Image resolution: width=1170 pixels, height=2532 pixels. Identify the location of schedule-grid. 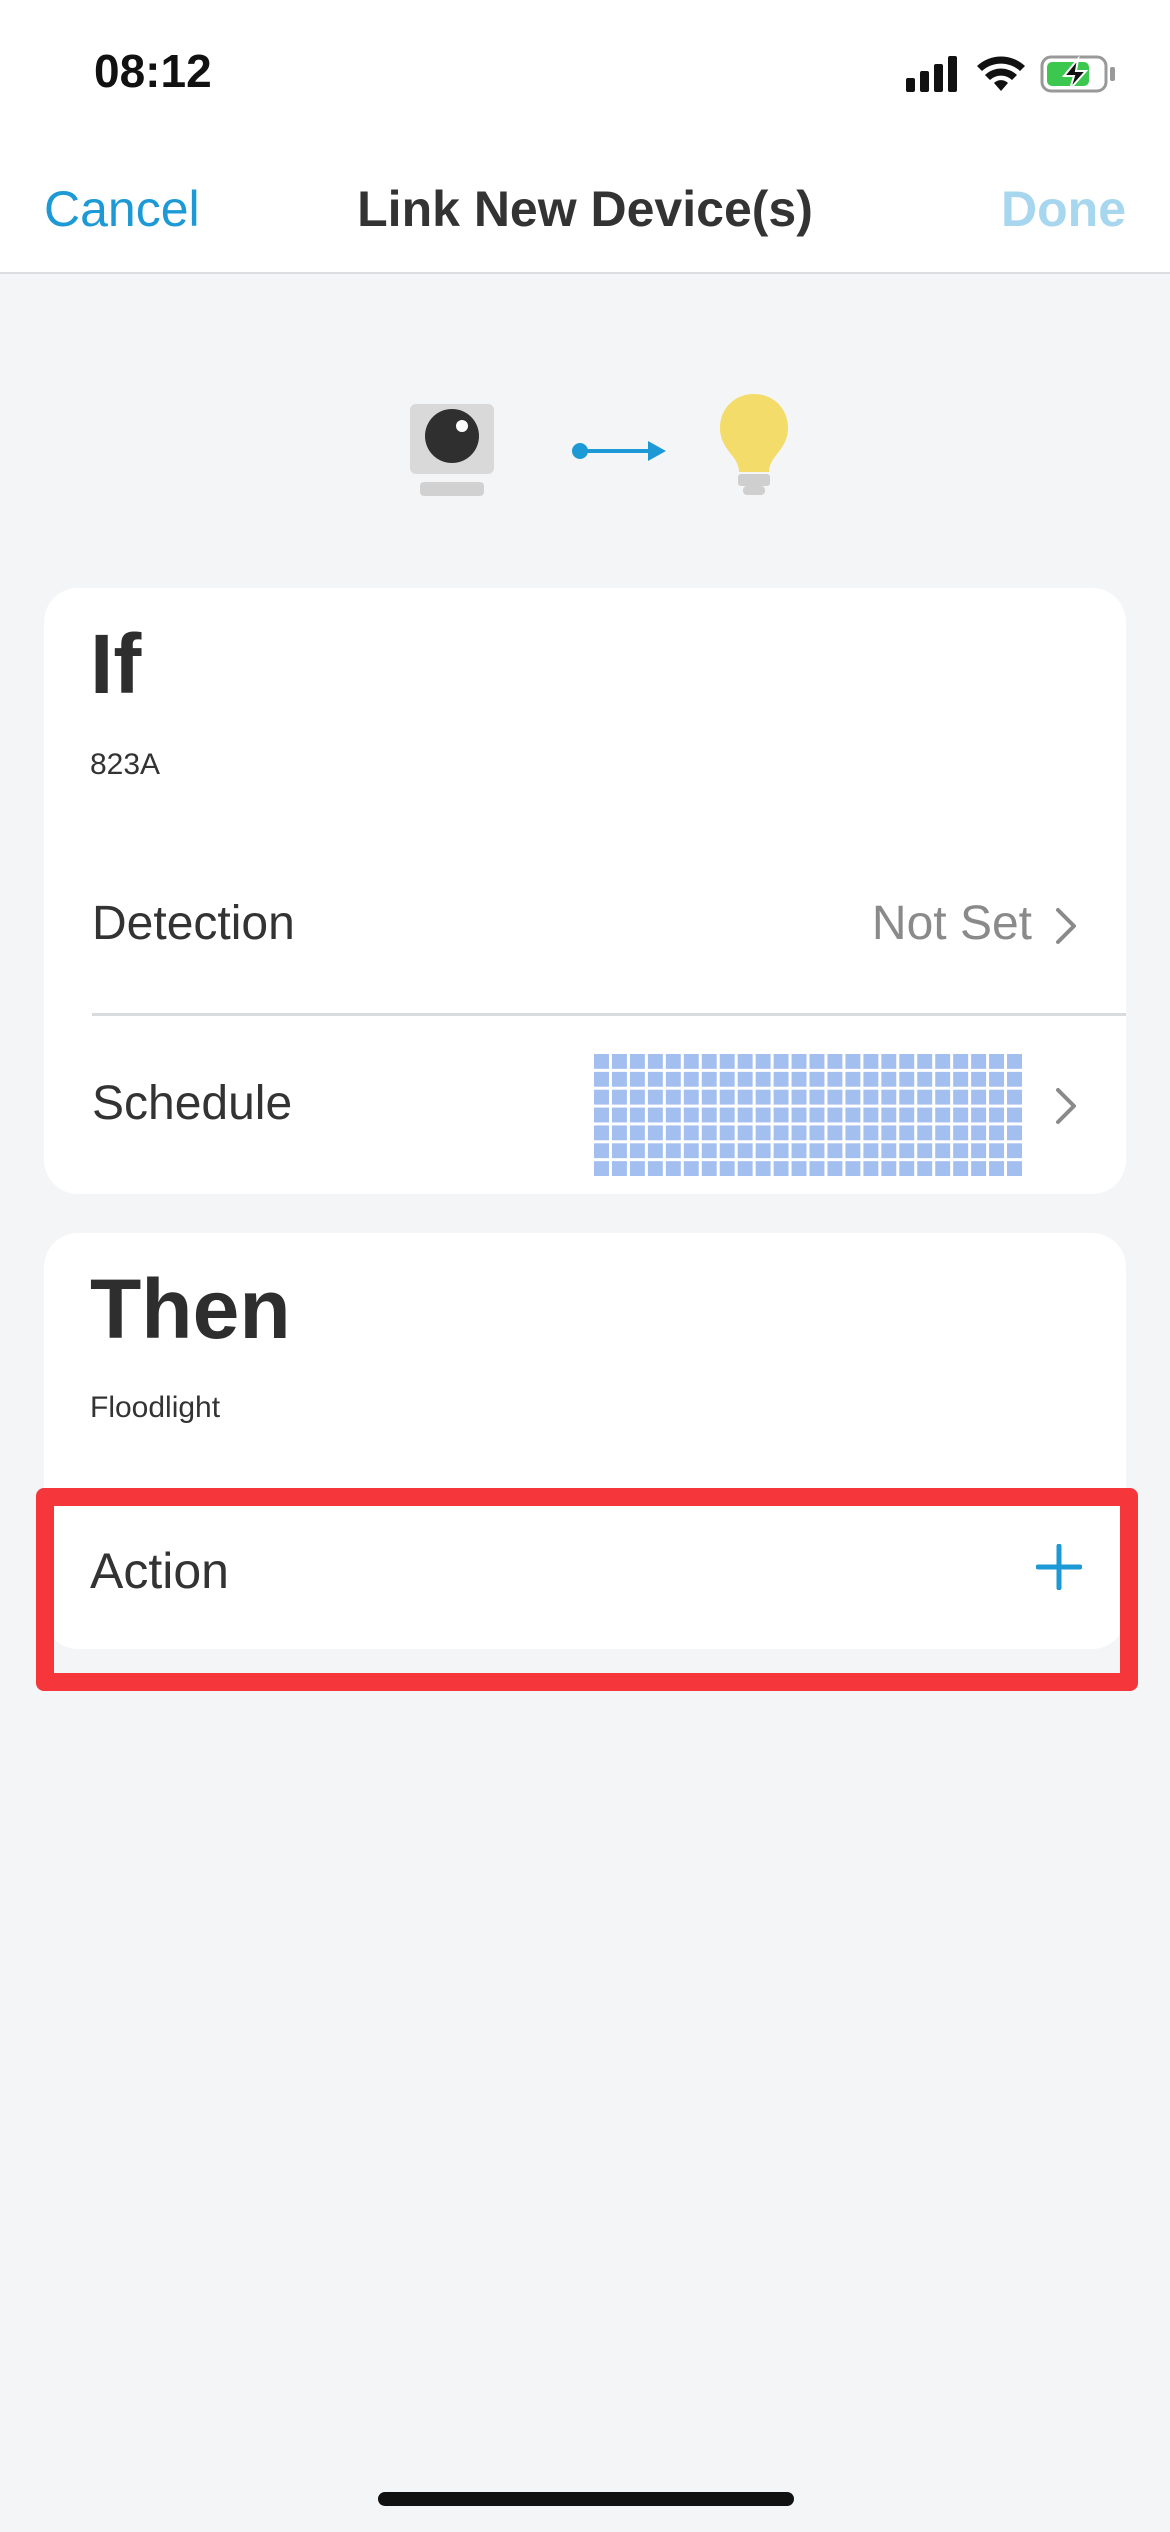
(808, 1115).